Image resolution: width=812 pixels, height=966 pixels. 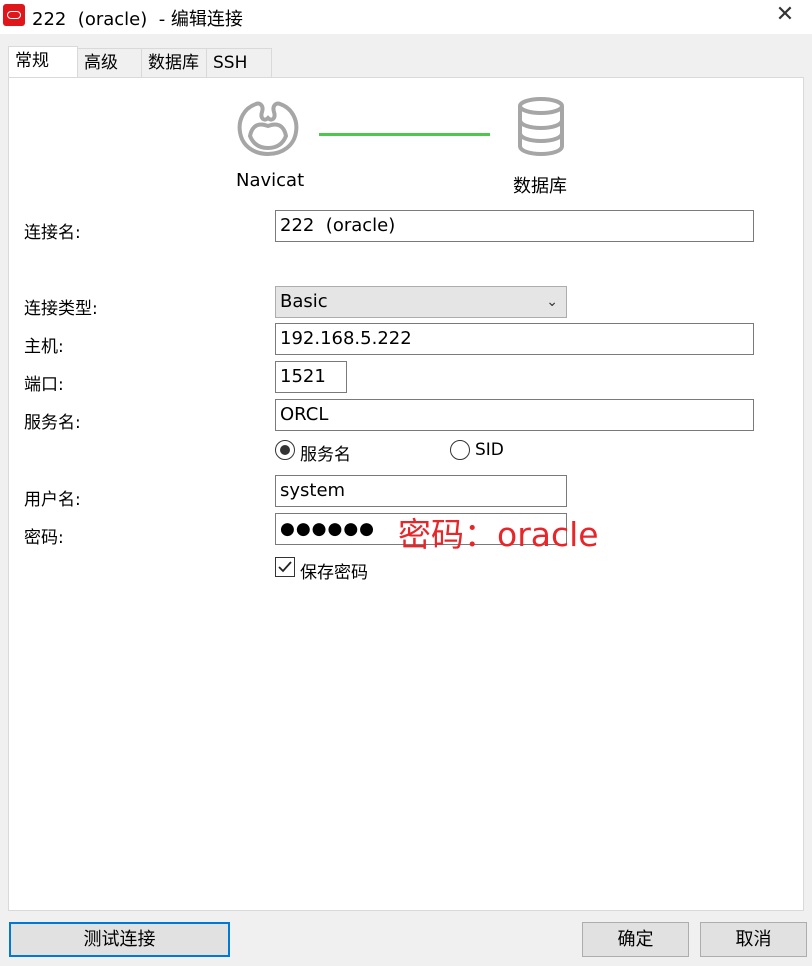 I want to click on service-name-field: ORCL, so click(x=514, y=415).